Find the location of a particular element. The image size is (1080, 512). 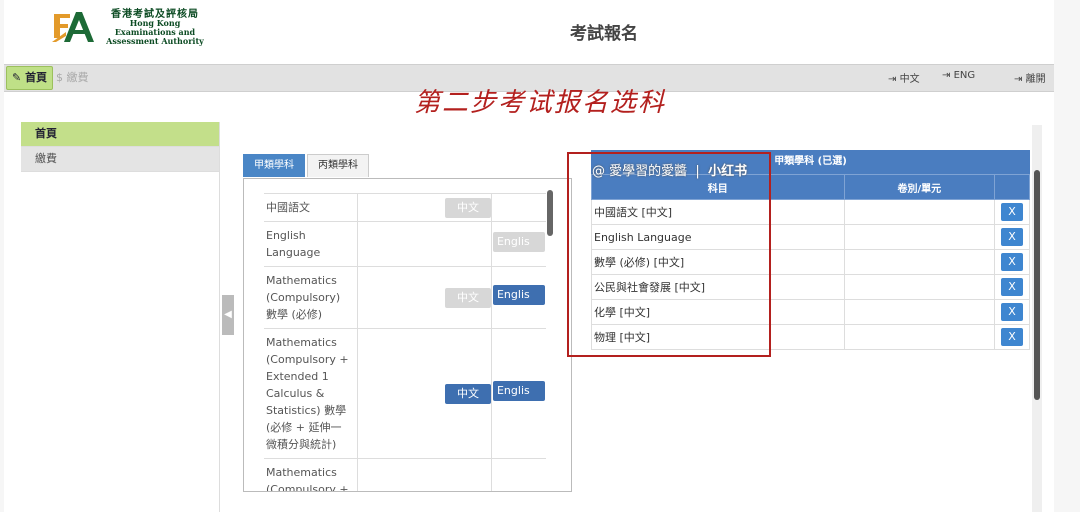

subject-name: 中國語文 is located at coordinates (311, 207).